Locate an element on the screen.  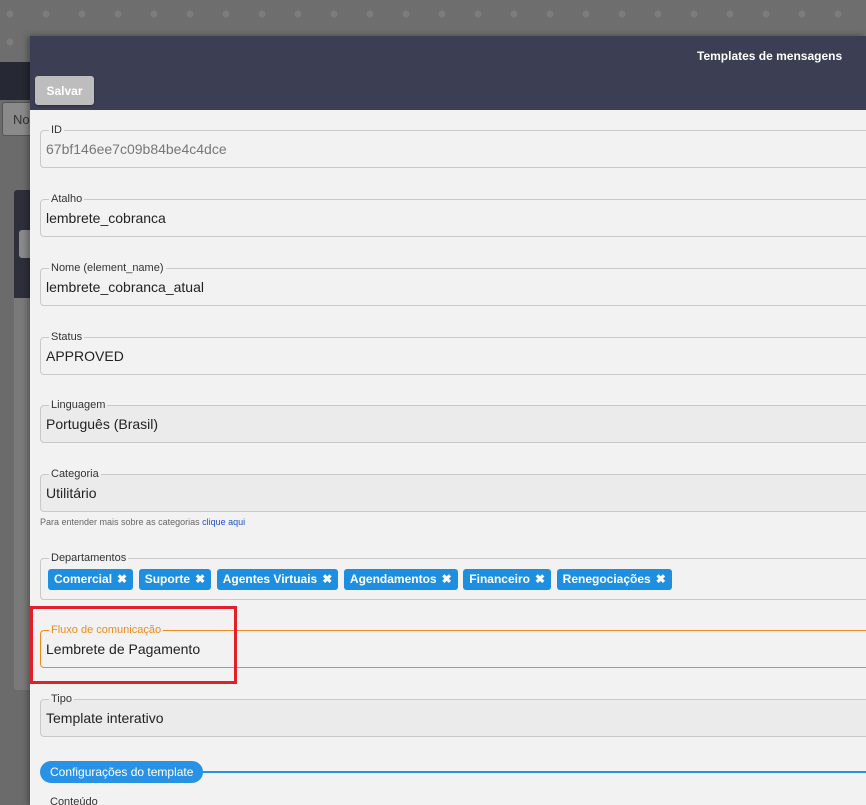
atalho-value: lembrete_cobranca is located at coordinates (106, 218).